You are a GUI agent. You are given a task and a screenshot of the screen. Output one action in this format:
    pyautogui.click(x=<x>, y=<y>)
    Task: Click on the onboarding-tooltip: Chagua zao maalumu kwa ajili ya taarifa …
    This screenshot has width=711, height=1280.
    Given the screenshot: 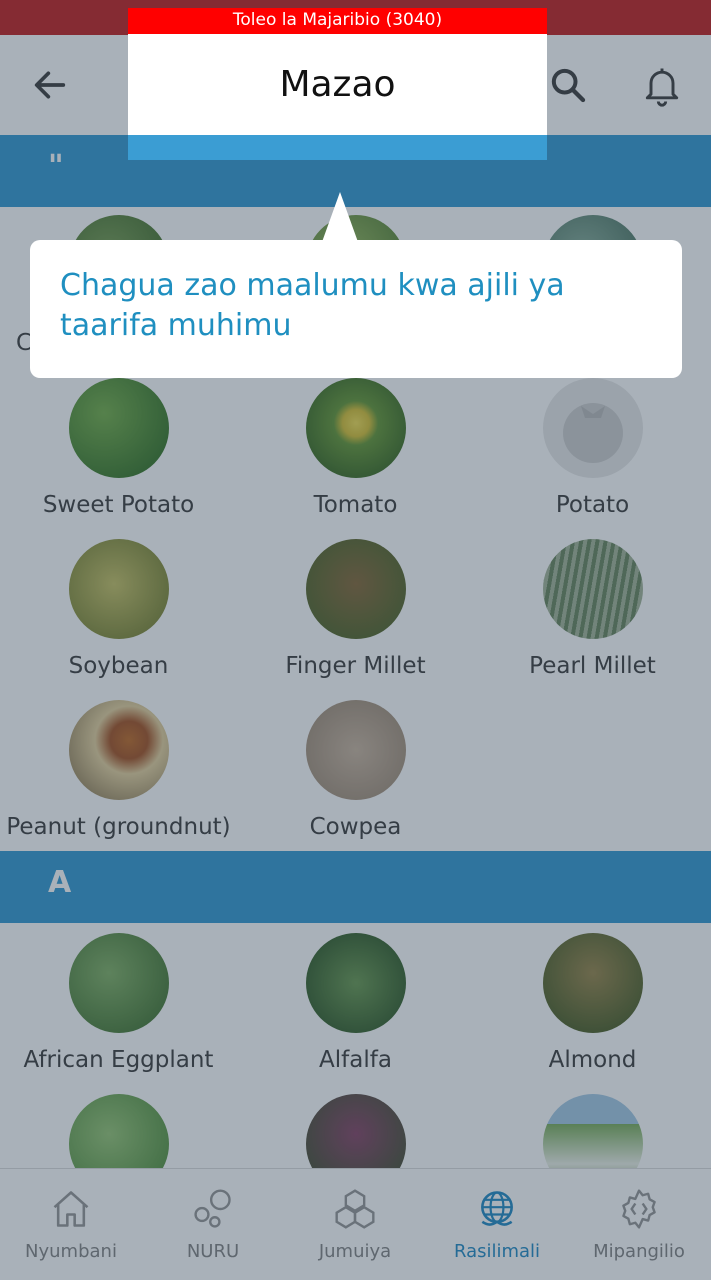 What is the action you would take?
    pyautogui.click(x=356, y=285)
    